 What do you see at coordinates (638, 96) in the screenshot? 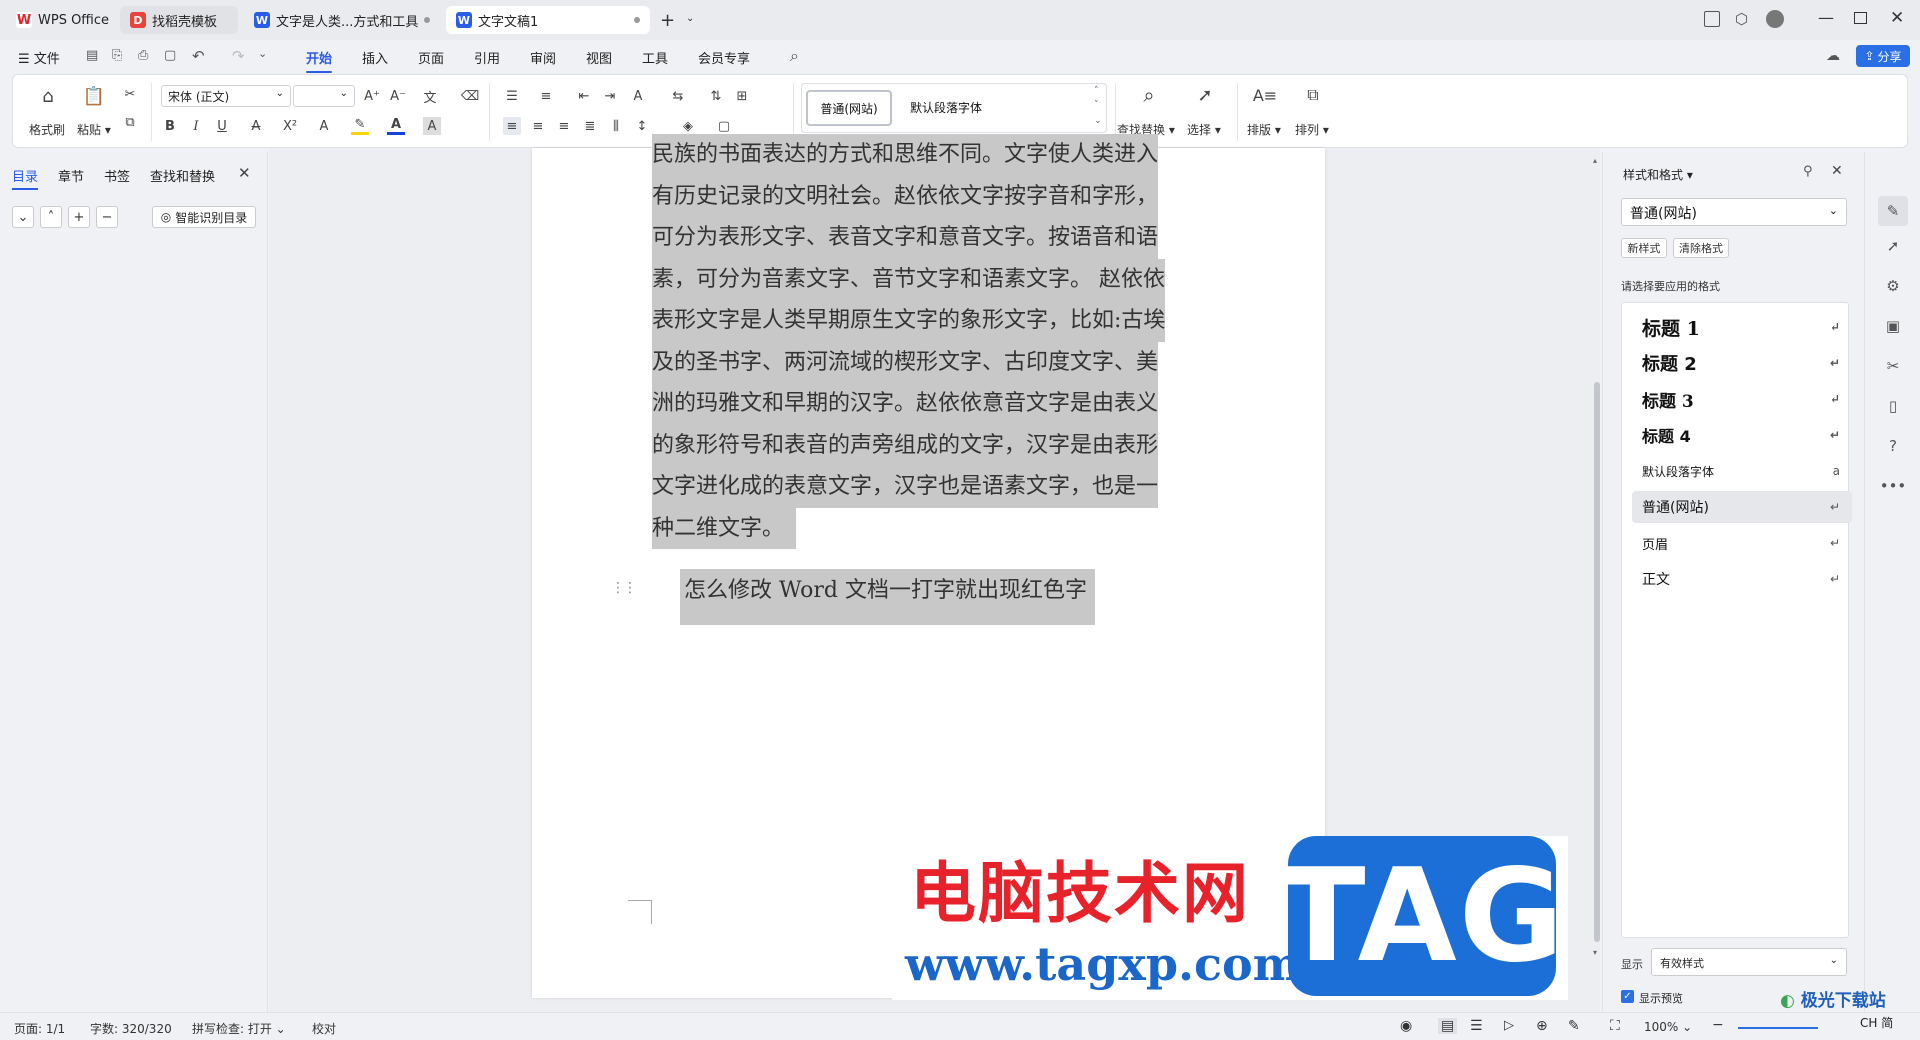
I see `chinese-layout-icon: A` at bounding box center [638, 96].